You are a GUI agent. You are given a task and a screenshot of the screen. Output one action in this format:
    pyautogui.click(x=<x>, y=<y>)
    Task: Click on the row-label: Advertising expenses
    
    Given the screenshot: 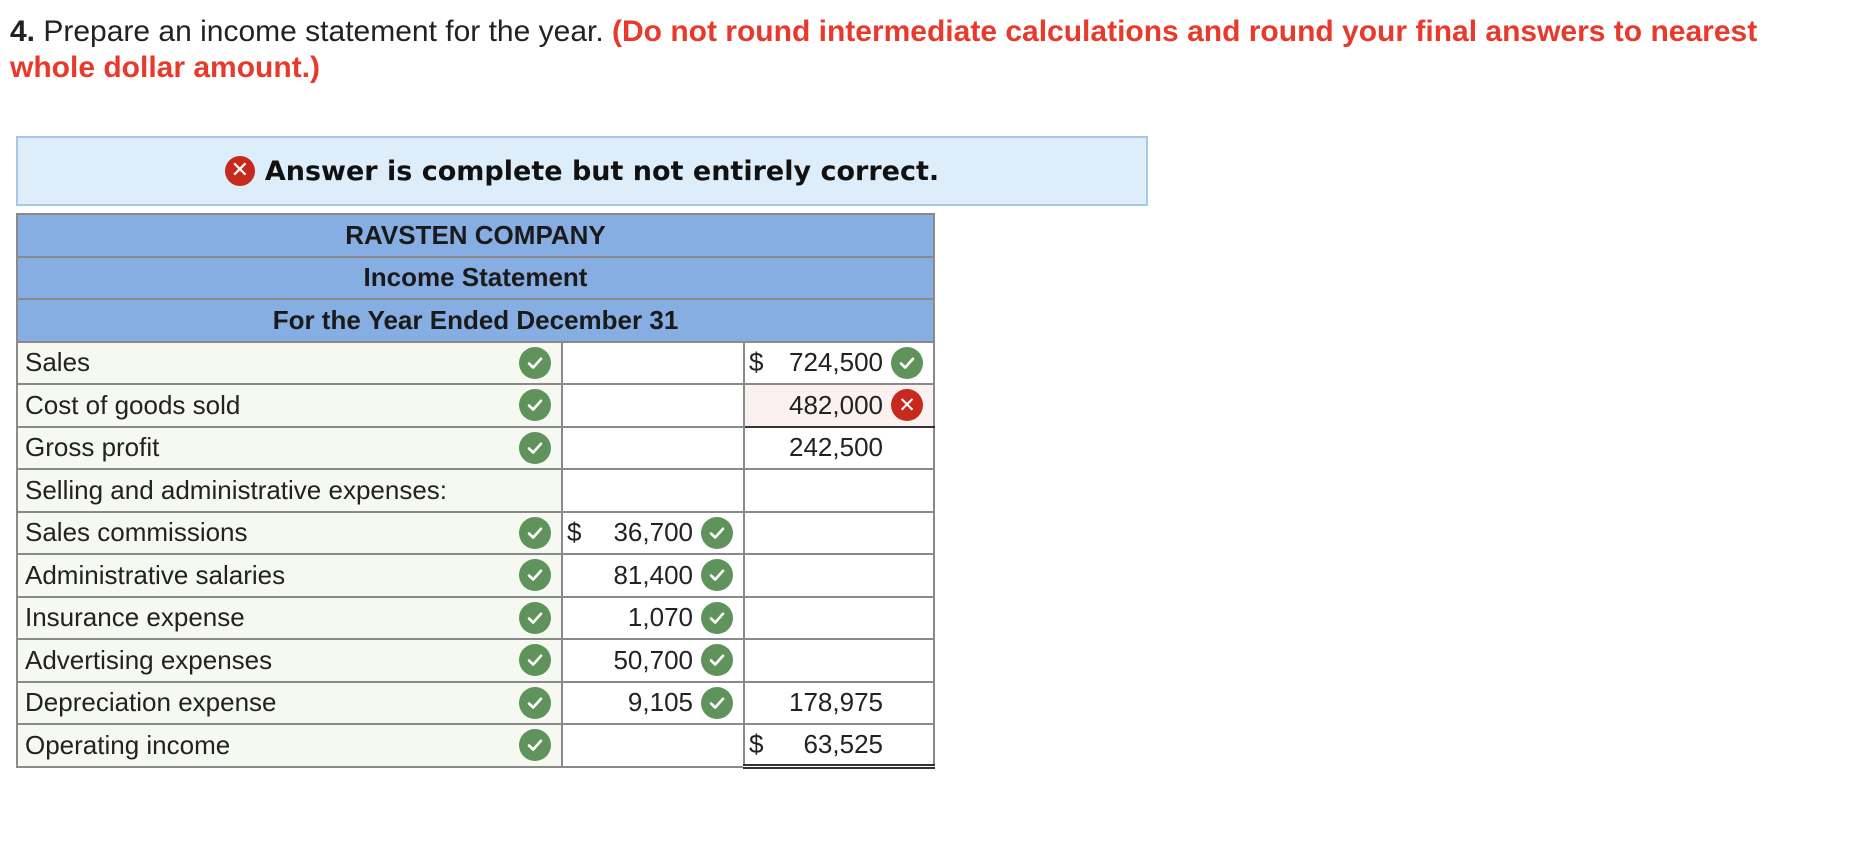 What is the action you would take?
    pyautogui.click(x=149, y=659)
    